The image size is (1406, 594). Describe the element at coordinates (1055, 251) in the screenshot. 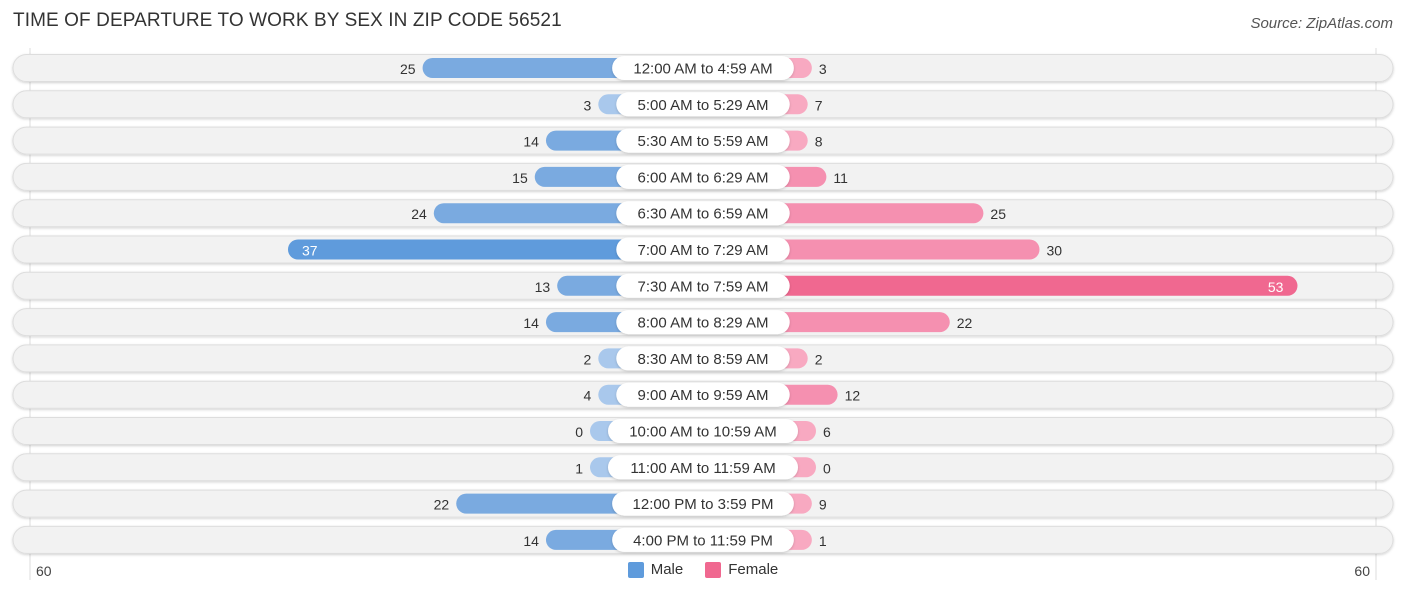

I see `value-label-female: 30` at that location.